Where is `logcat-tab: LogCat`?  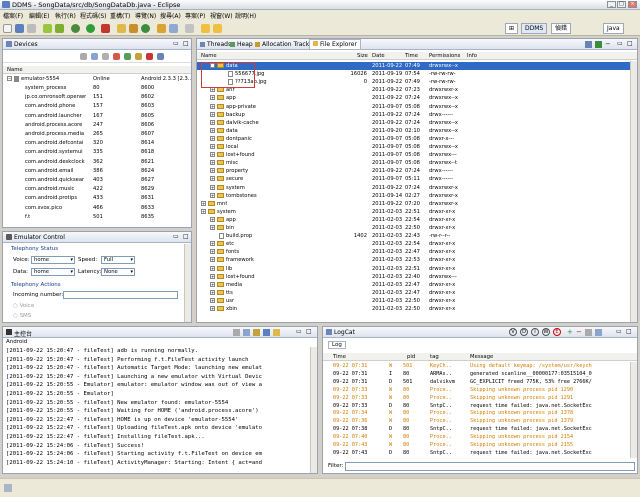 logcat-tab: LogCat is located at coordinates (344, 332).